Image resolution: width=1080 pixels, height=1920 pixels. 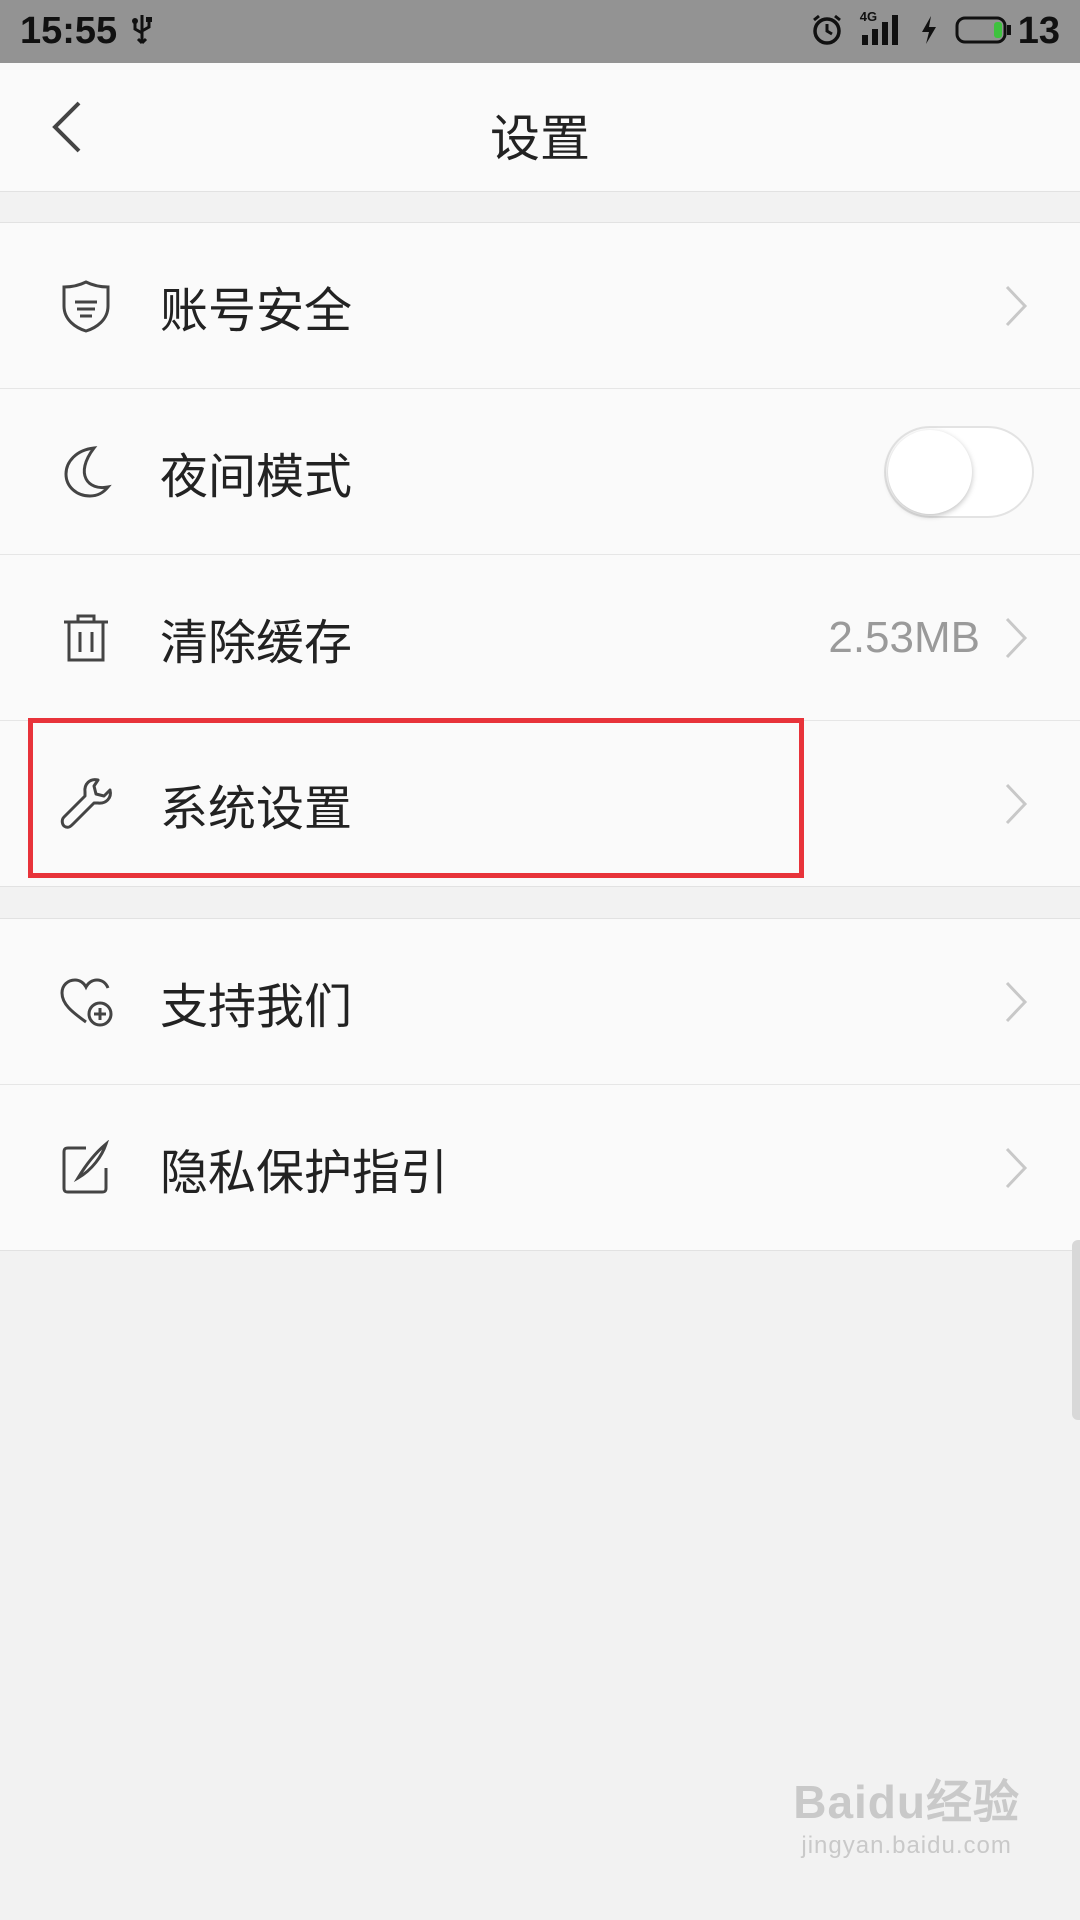 What do you see at coordinates (540, 638) in the screenshot?
I see `row-clear-cache: 清除缓存 2.53MB` at bounding box center [540, 638].